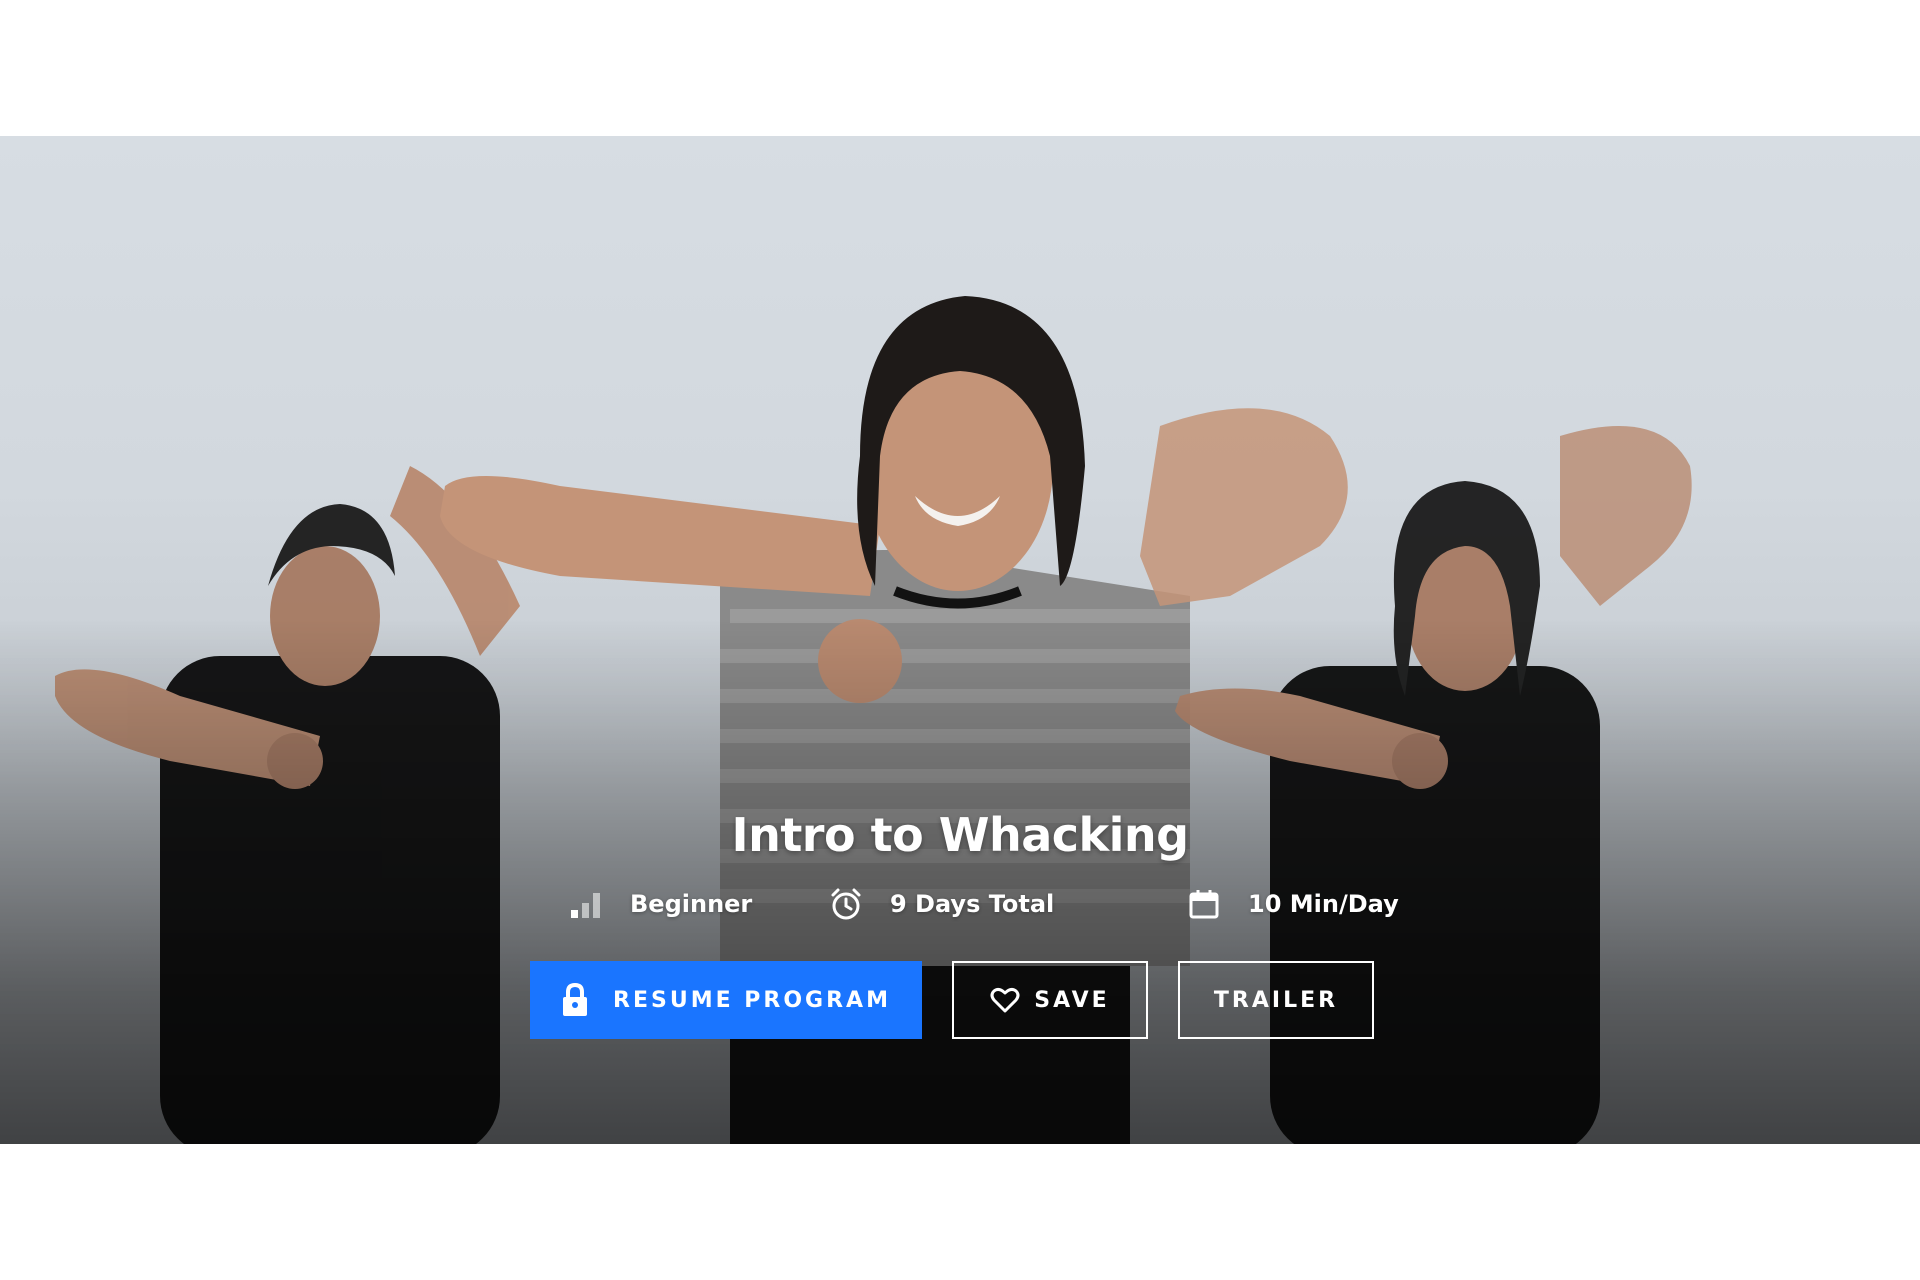  What do you see at coordinates (752, 1000) in the screenshot?
I see `resume-program-label: RESUME PROGRAM` at bounding box center [752, 1000].